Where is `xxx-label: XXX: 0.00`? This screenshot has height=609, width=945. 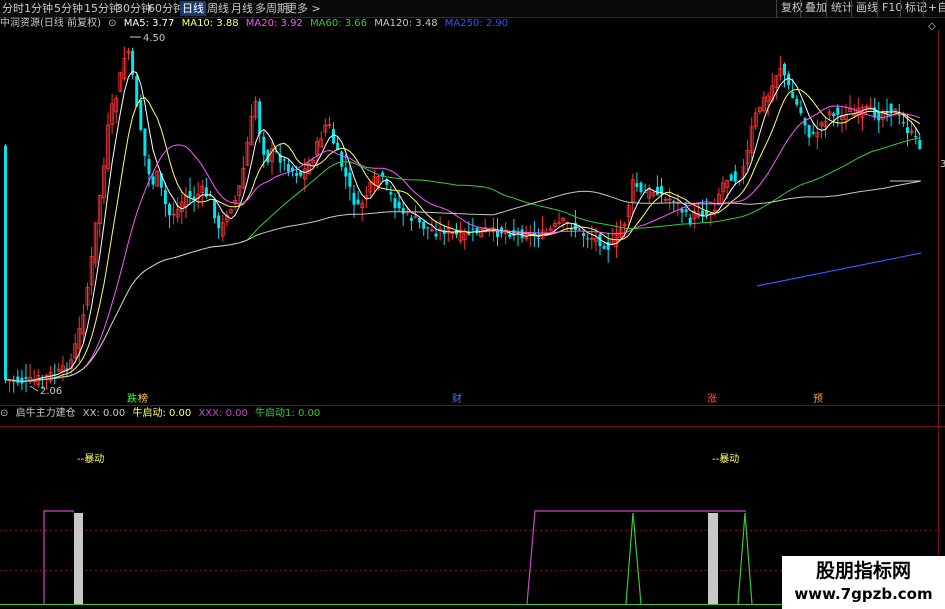
xxx-label: XXX: 0.00 is located at coordinates (223, 413).